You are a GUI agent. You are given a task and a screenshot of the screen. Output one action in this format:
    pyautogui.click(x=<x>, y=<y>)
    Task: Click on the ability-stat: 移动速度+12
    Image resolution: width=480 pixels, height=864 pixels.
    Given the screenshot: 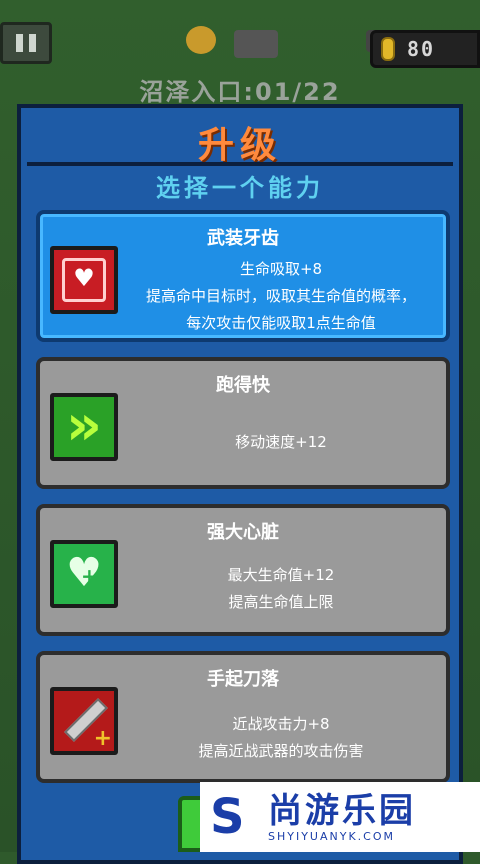 What is the action you would take?
    pyautogui.click(x=281, y=442)
    